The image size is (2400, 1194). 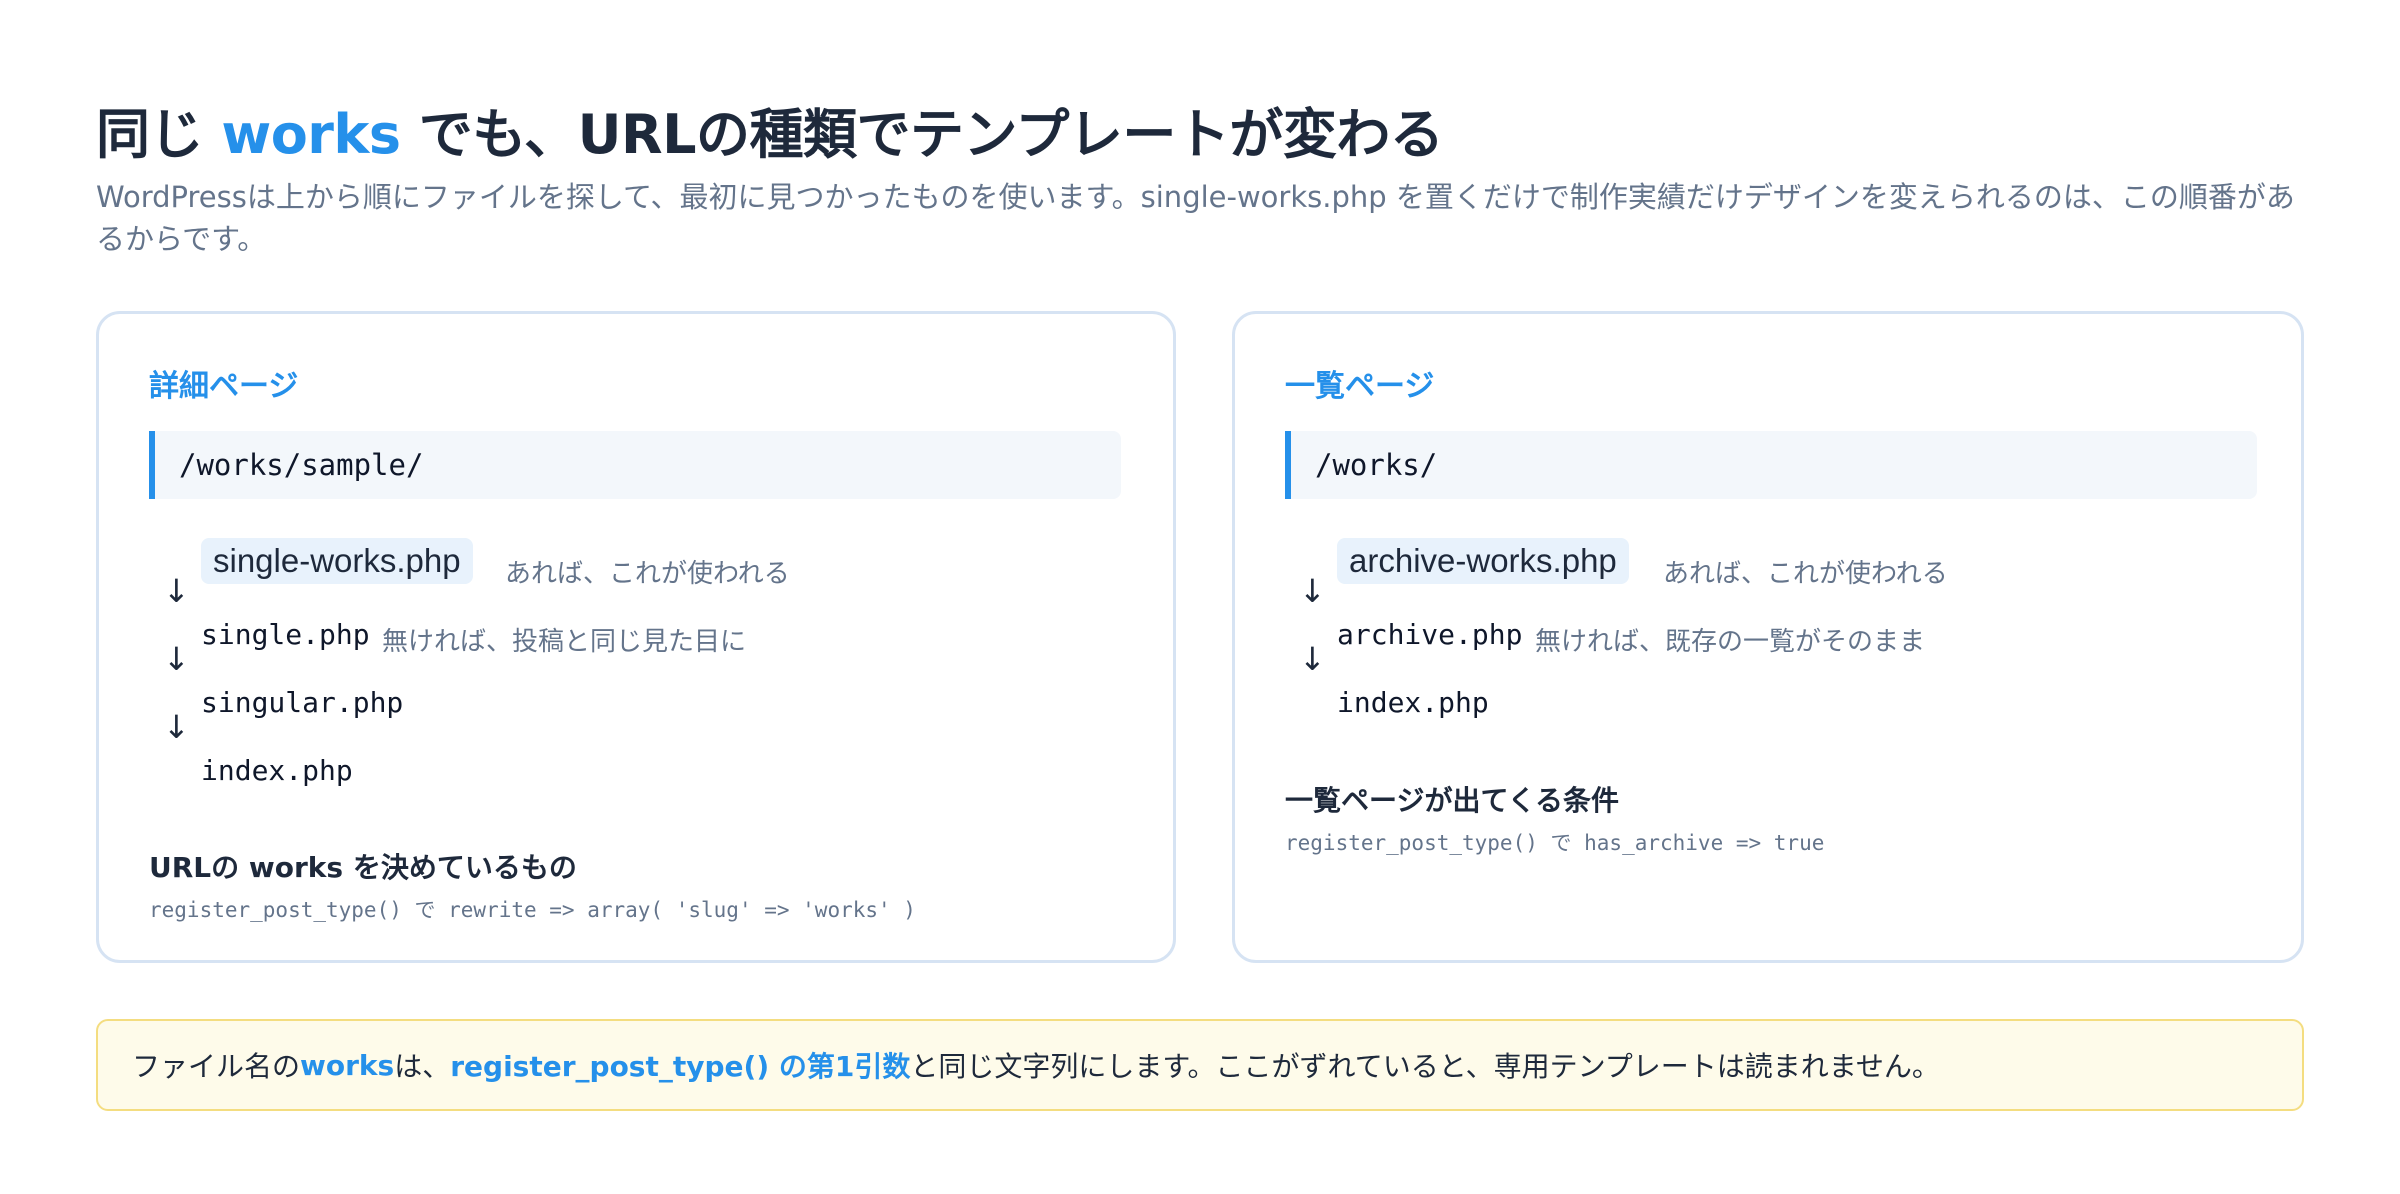 What do you see at coordinates (1376, 465) in the screenshot?
I see `url-text: /works/` at bounding box center [1376, 465].